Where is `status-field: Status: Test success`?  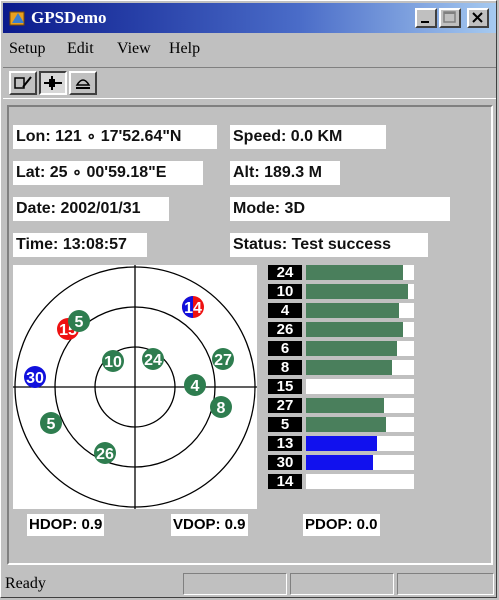 status-field: Status: Test success is located at coordinates (329, 245).